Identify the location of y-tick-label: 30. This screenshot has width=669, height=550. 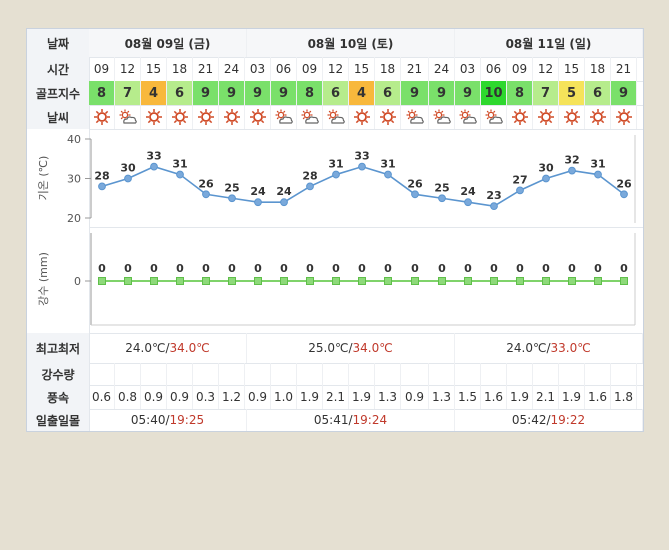
(74, 179).